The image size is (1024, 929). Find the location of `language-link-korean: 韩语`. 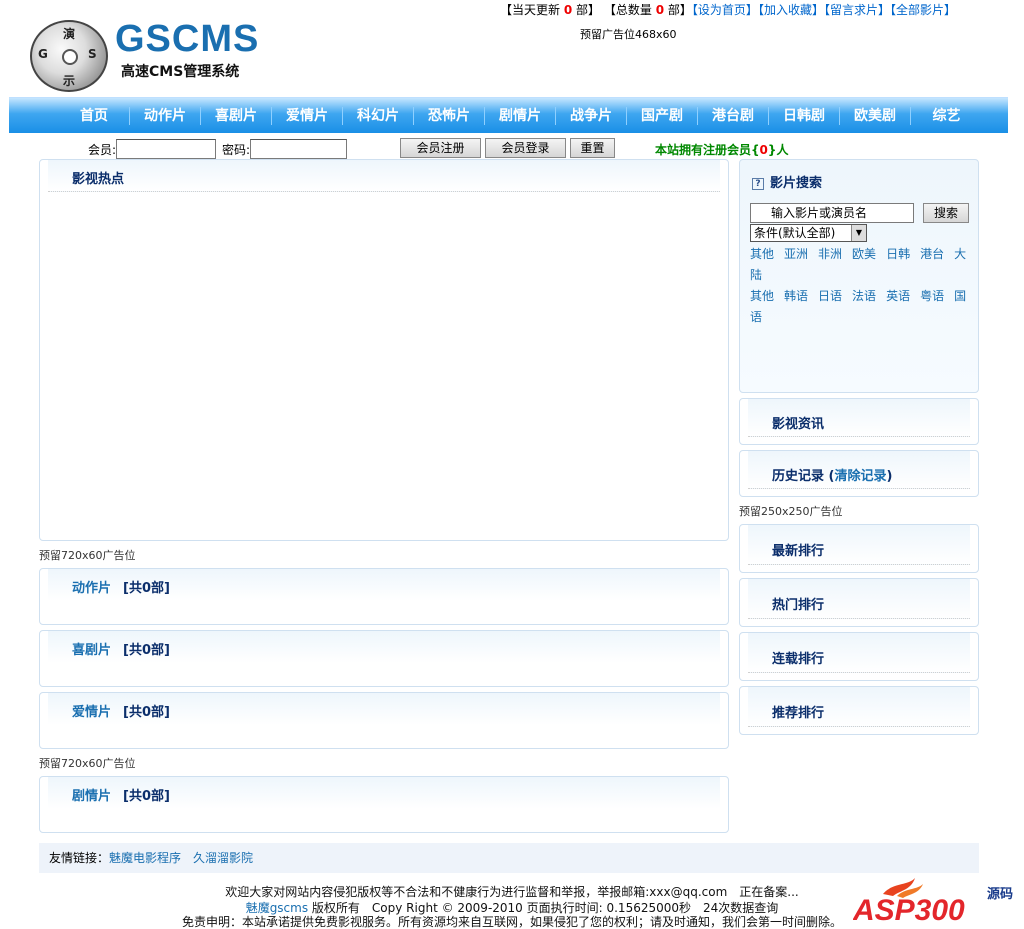

language-link-korean: 韩语 is located at coordinates (796, 296).